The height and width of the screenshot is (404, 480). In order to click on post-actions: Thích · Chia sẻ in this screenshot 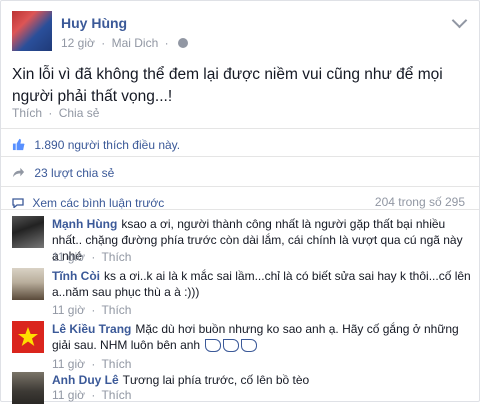, I will do `click(56, 113)`.